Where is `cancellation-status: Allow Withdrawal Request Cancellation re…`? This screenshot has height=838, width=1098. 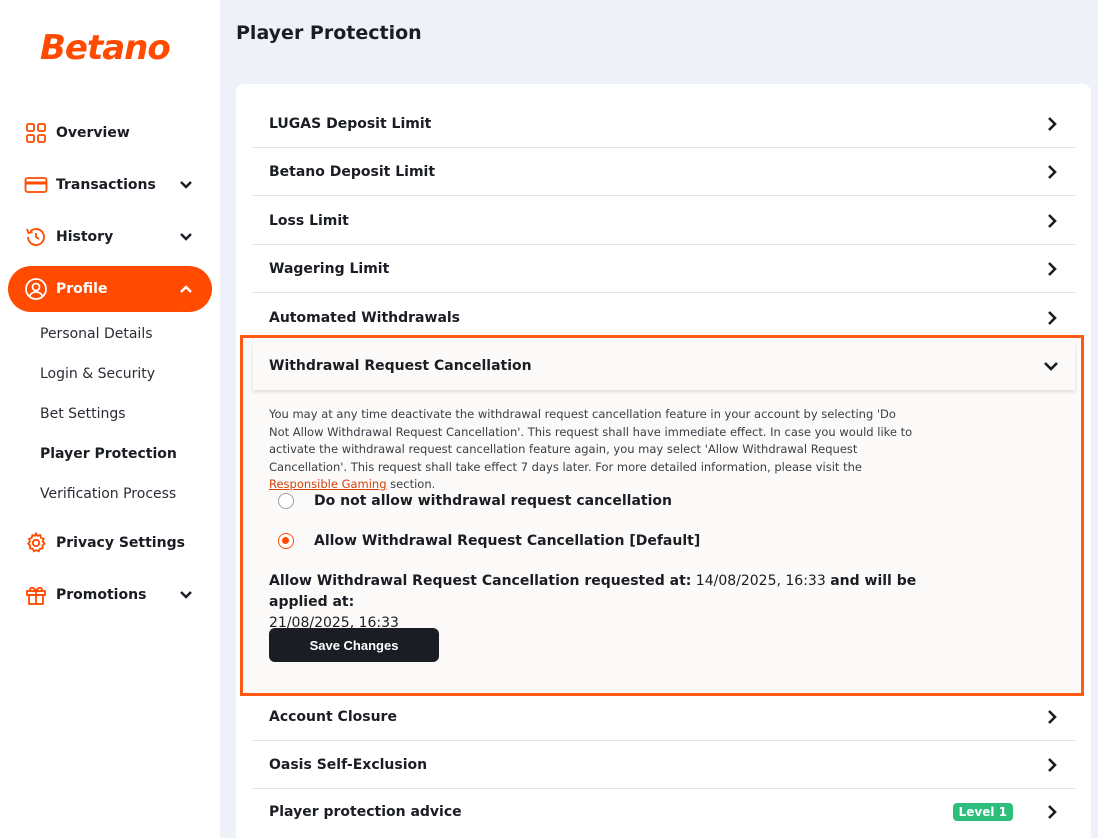
cancellation-status: Allow Withdrawal Request Cancellation re… is located at coordinates (599, 602).